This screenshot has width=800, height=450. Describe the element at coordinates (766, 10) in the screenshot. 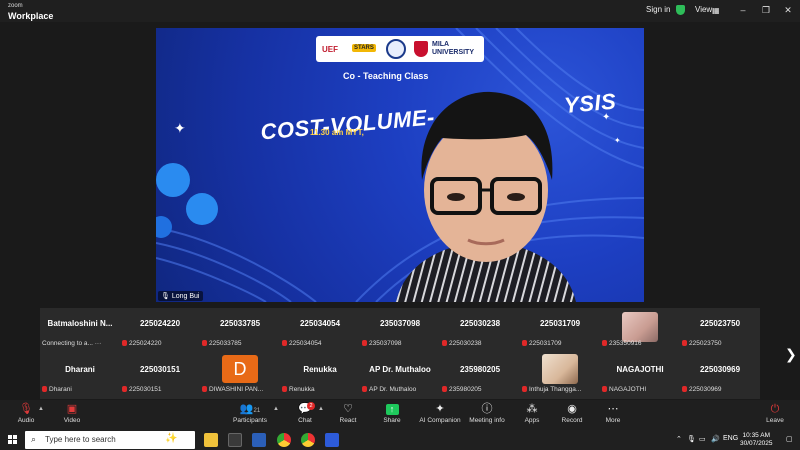

I see `maximize-button: ❐` at that location.